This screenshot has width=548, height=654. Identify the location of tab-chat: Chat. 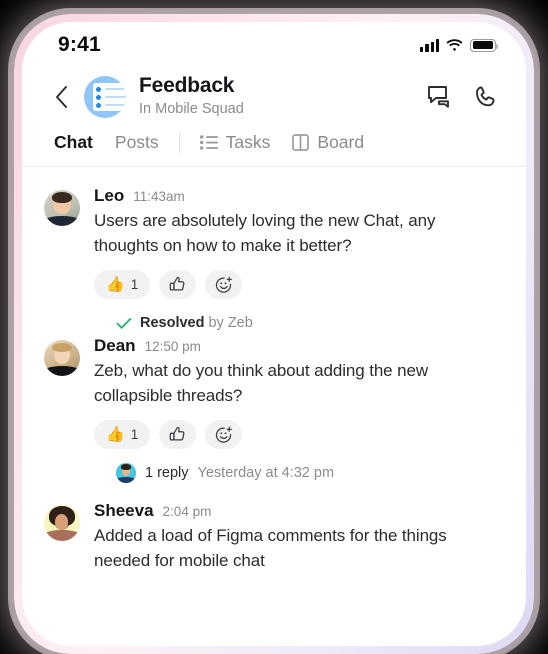
(73, 142).